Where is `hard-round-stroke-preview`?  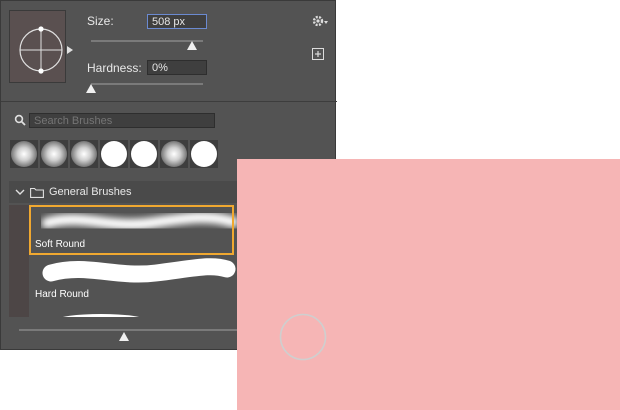
hard-round-stroke-preview is located at coordinates (139, 270).